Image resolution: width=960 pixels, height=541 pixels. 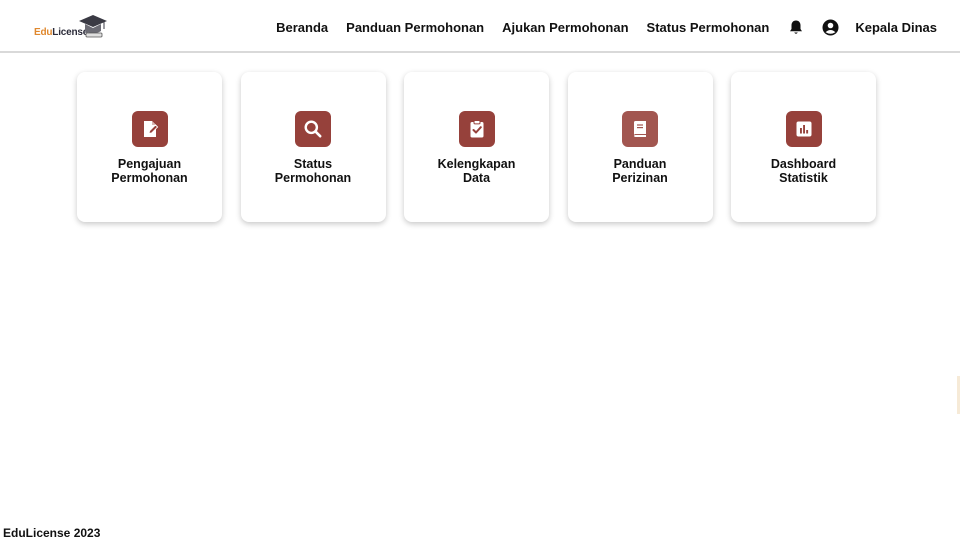 I want to click on footer-text: EduLicense 2023, so click(x=52, y=533).